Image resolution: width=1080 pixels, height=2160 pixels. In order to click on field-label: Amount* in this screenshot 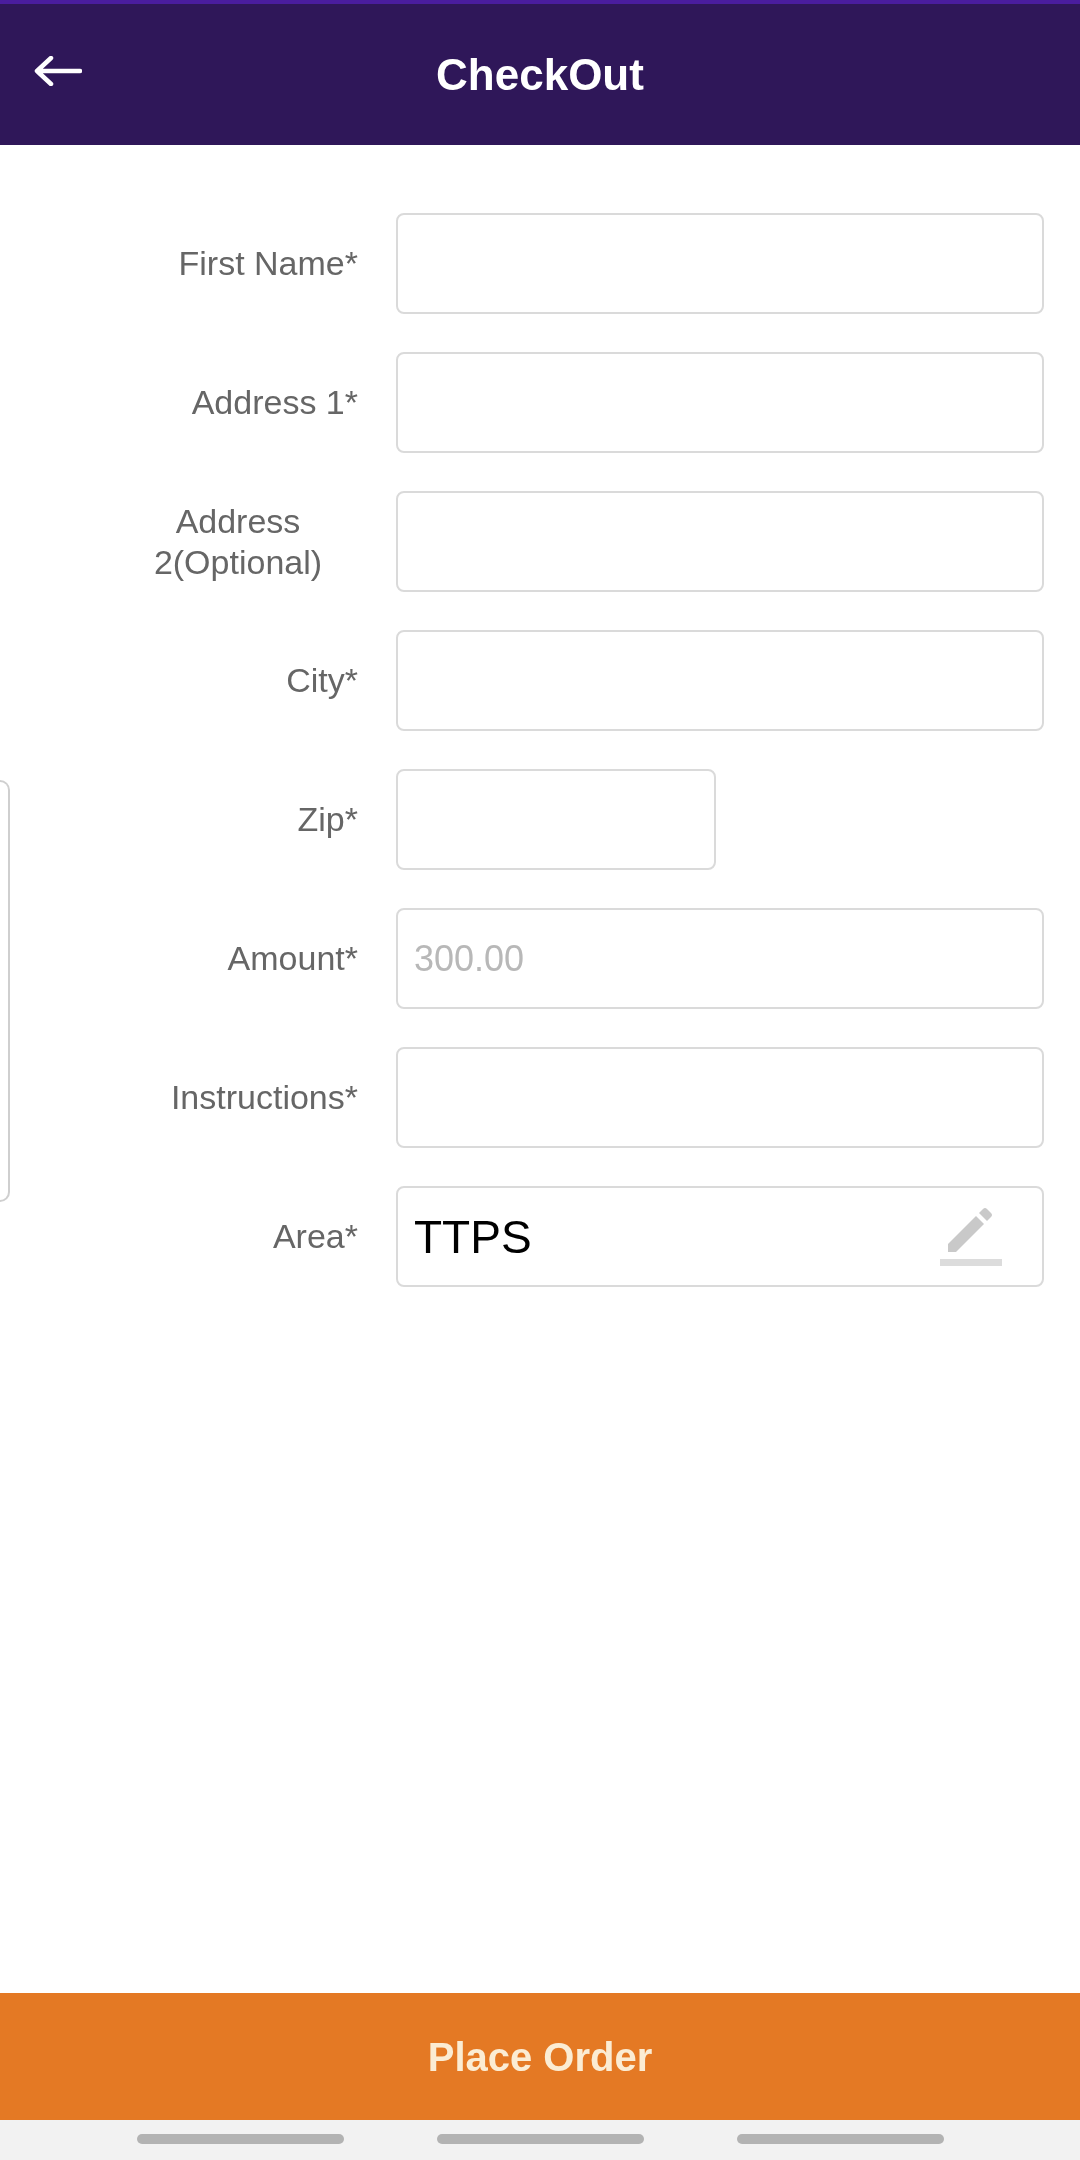, I will do `click(292, 958)`.